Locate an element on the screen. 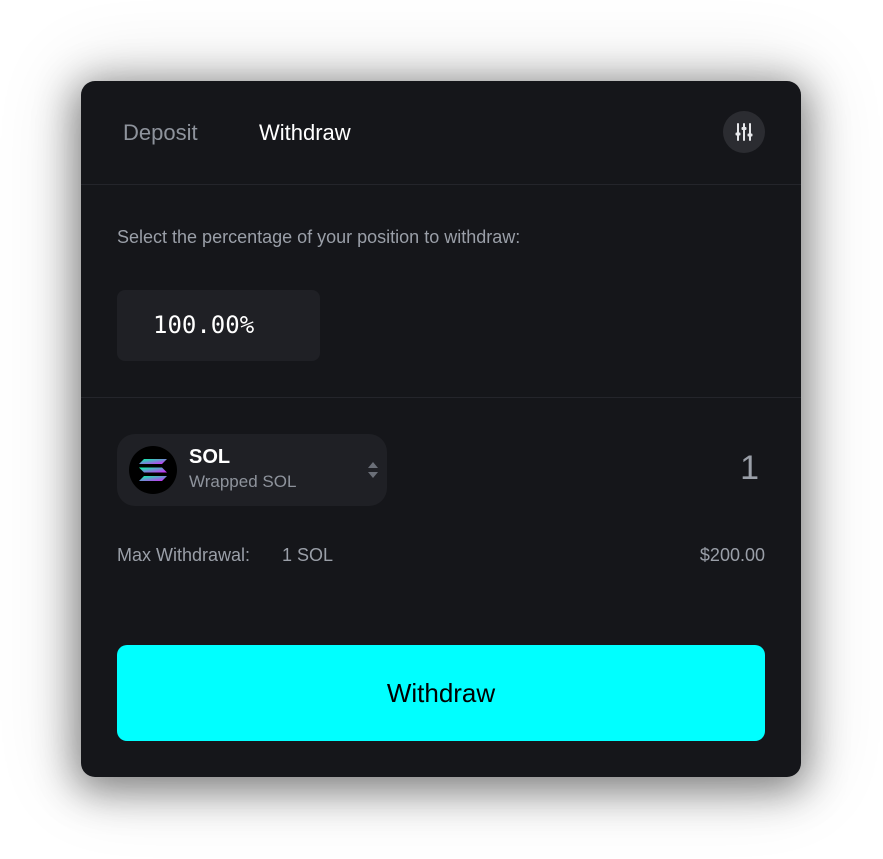 The height and width of the screenshot is (859, 883). max-withdrawal-value: 1 SOL is located at coordinates (308, 555).